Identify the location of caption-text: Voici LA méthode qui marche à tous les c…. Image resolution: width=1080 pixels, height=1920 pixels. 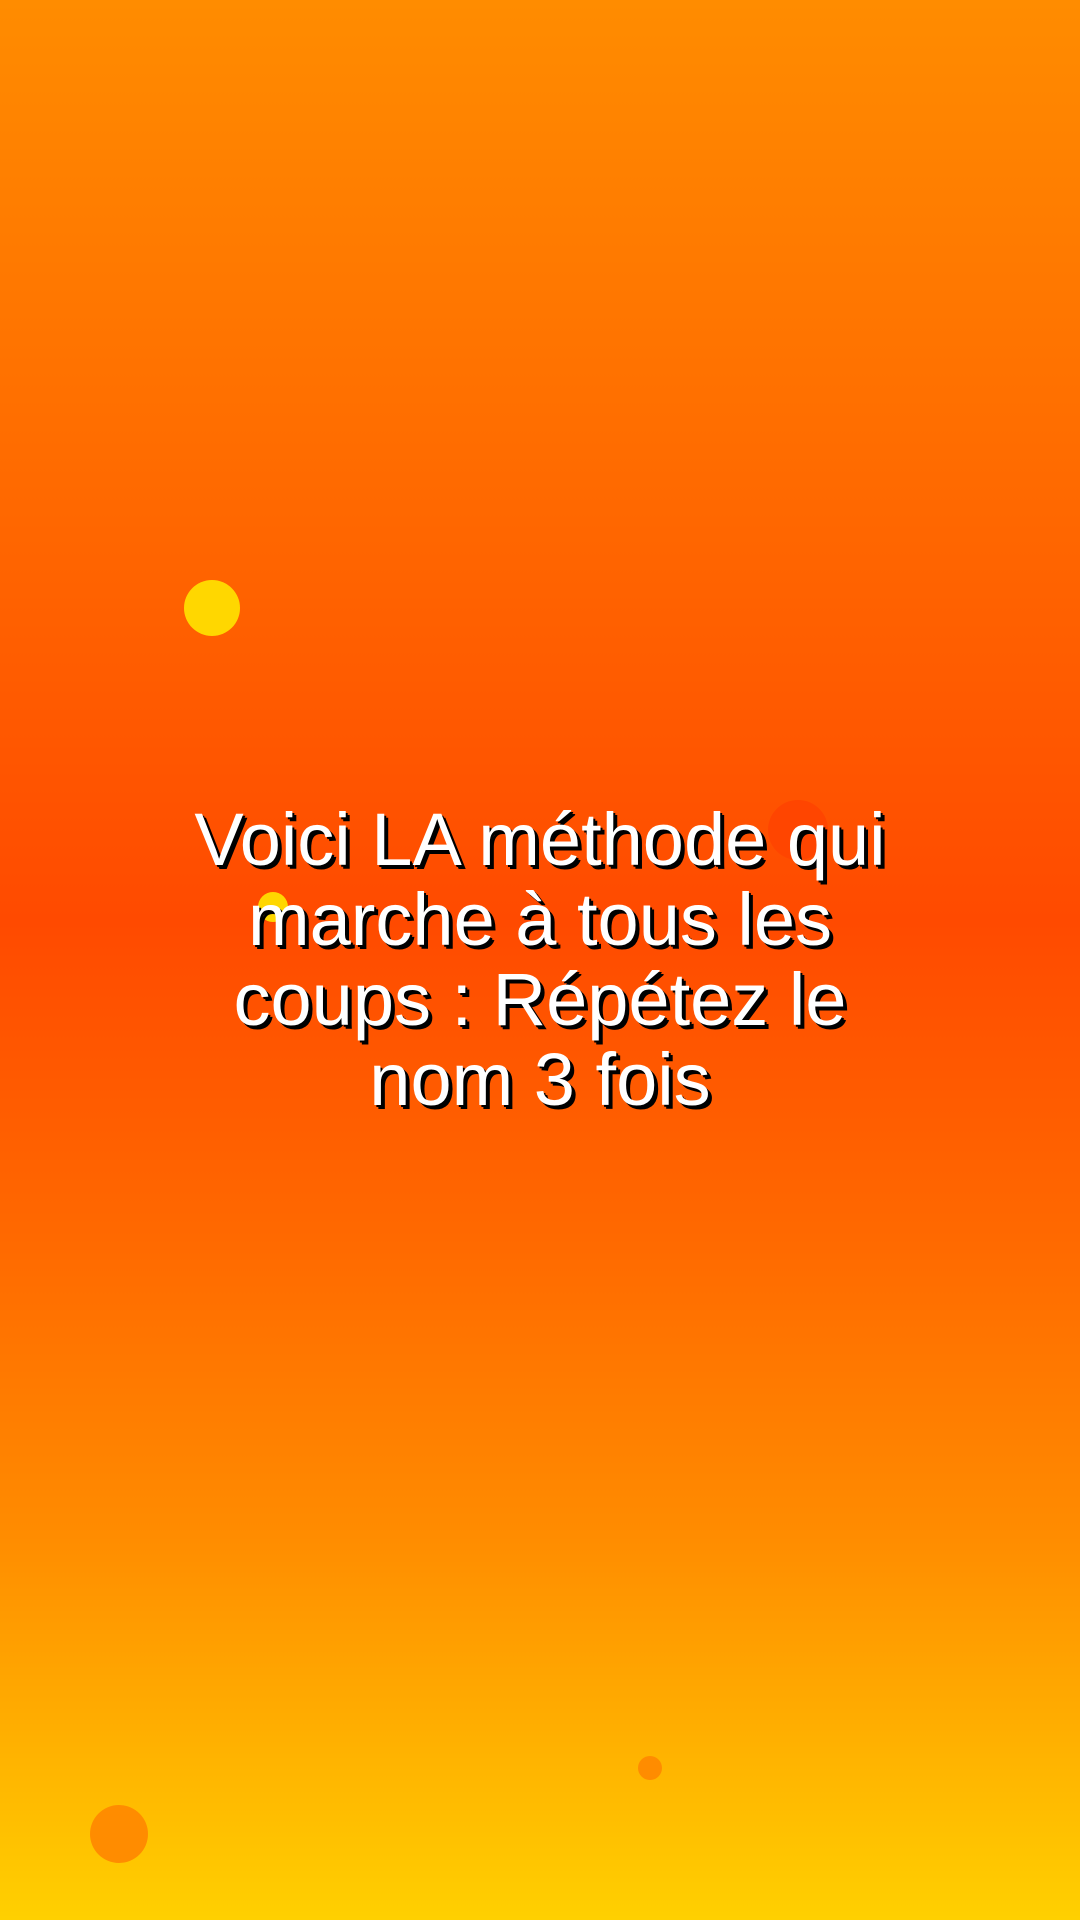
(540, 959).